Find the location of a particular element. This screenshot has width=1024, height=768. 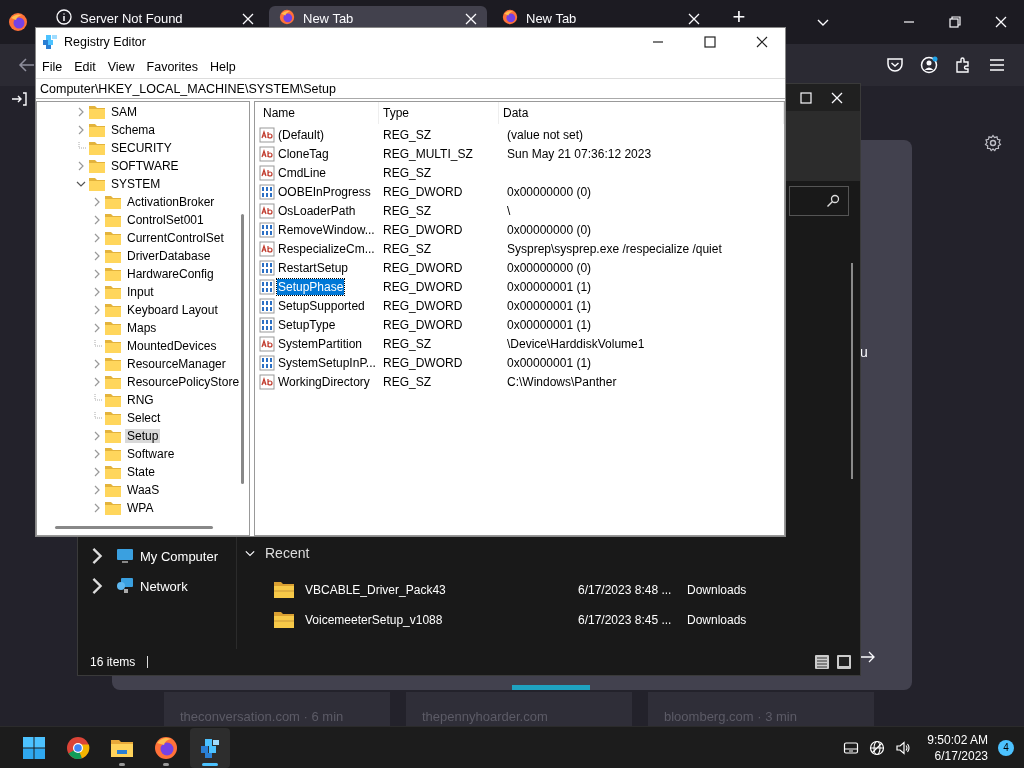

value-name: SetupSupported is located at coordinates (321, 305).